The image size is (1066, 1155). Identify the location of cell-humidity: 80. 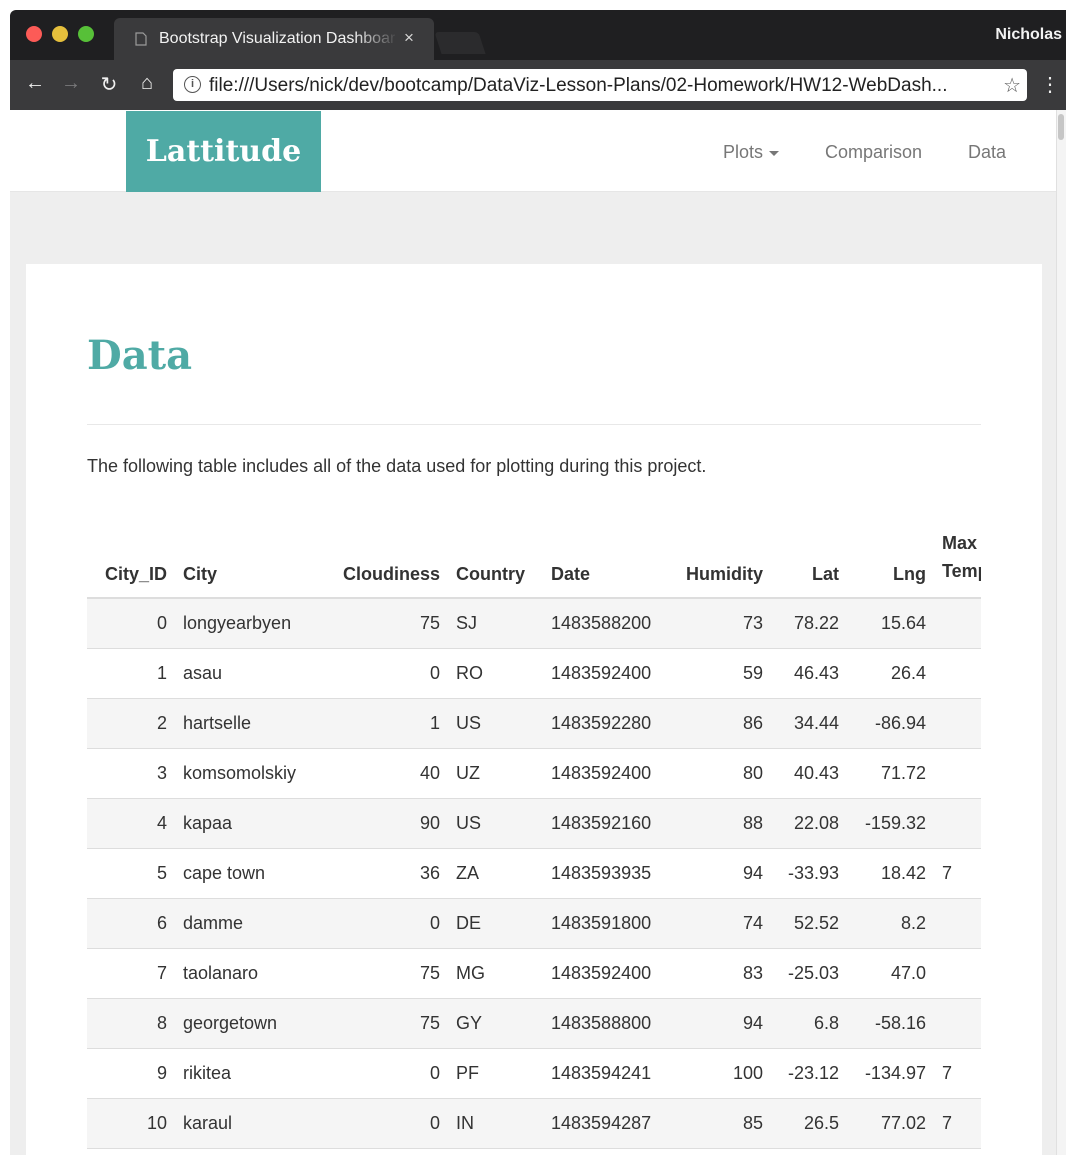
(714, 773).